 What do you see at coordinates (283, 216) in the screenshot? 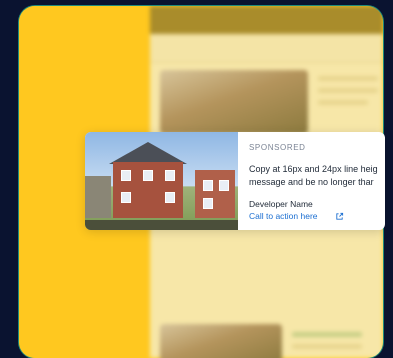
I see `call-to-action-link: Call to action here` at bounding box center [283, 216].